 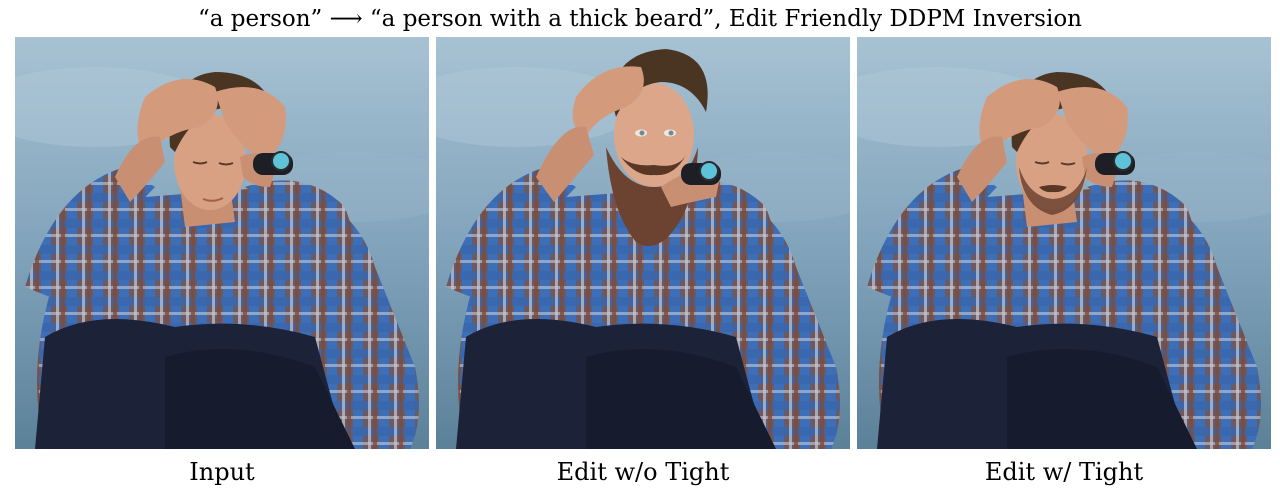 What do you see at coordinates (222, 472) in the screenshot?
I see `input-caption: Input` at bounding box center [222, 472].